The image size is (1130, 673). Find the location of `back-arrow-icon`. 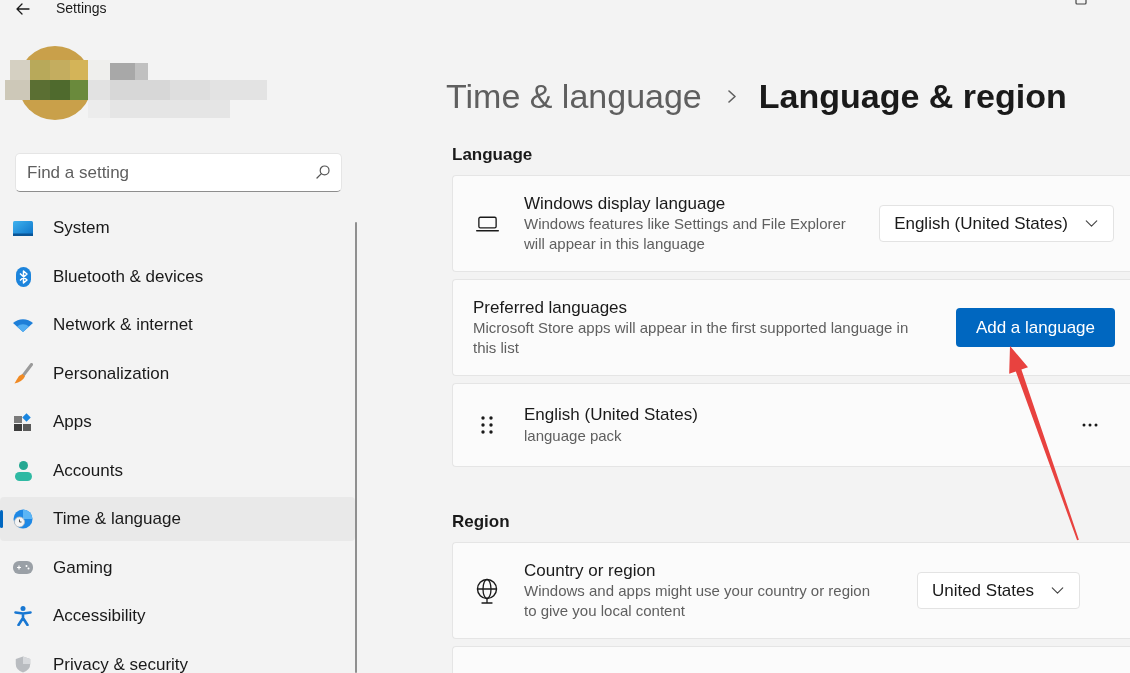

back-arrow-icon is located at coordinates (23, 8).